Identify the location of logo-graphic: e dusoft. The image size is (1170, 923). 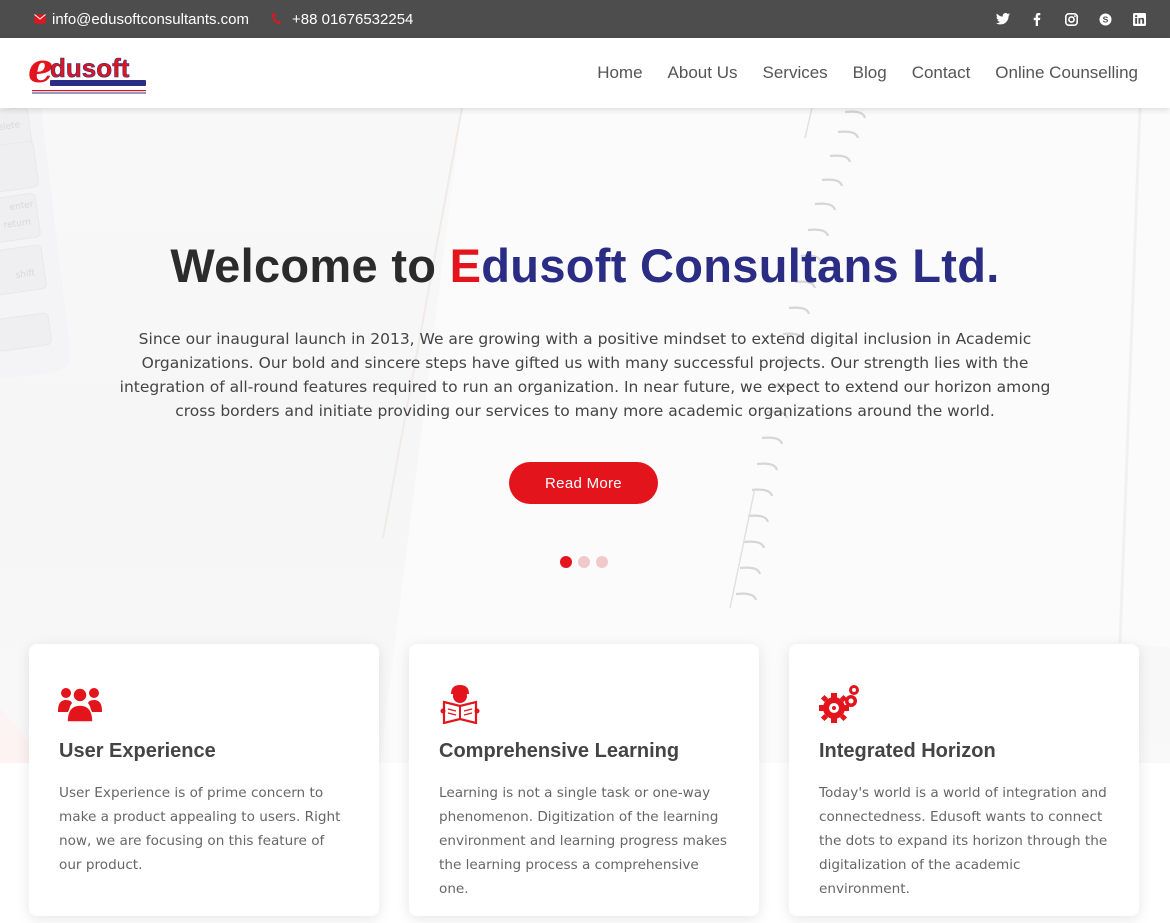
(87, 69).